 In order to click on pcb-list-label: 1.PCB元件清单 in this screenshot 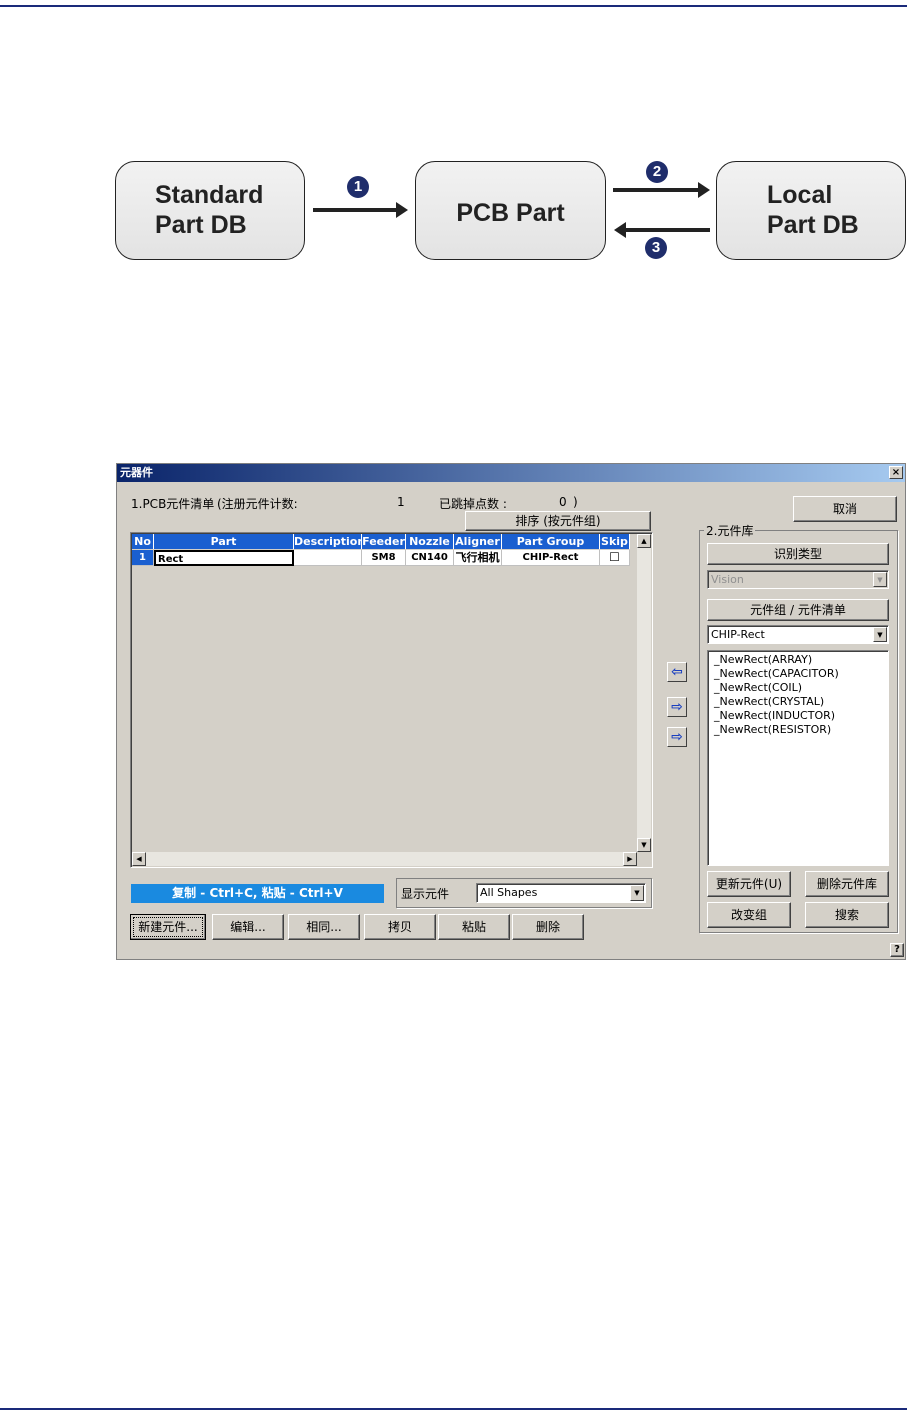, I will do `click(173, 504)`.